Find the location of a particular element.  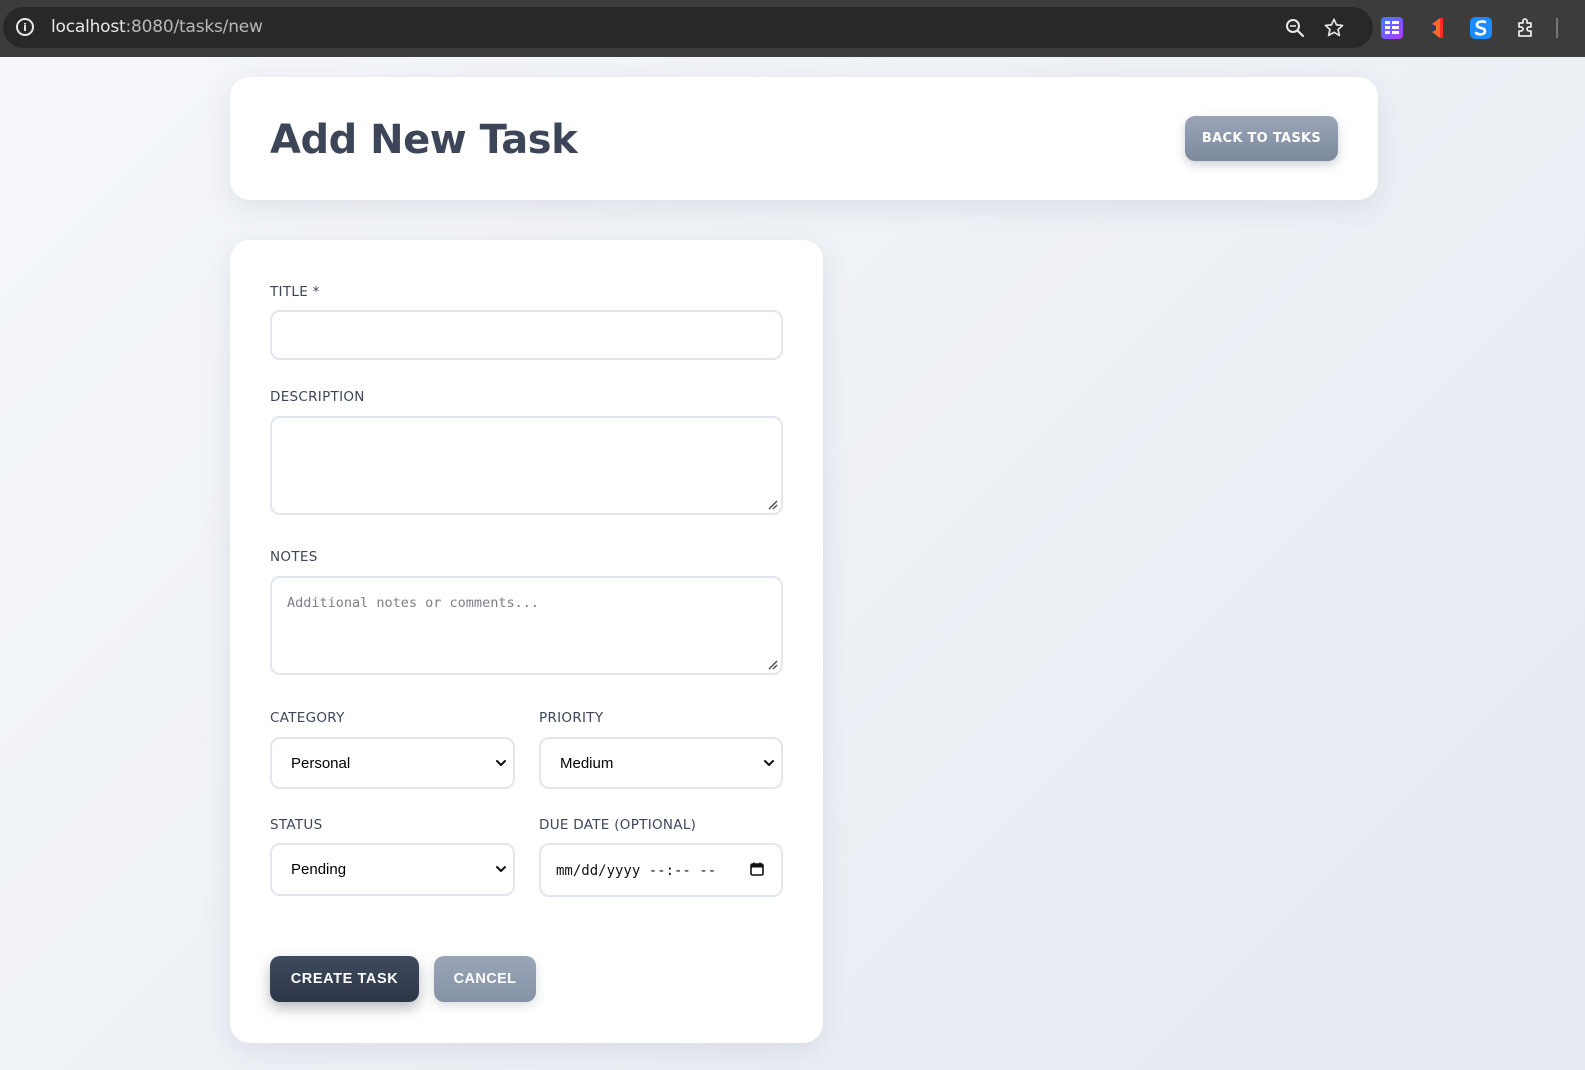

due-date-label: DUE DATE (OPTIONAL) is located at coordinates (618, 825).